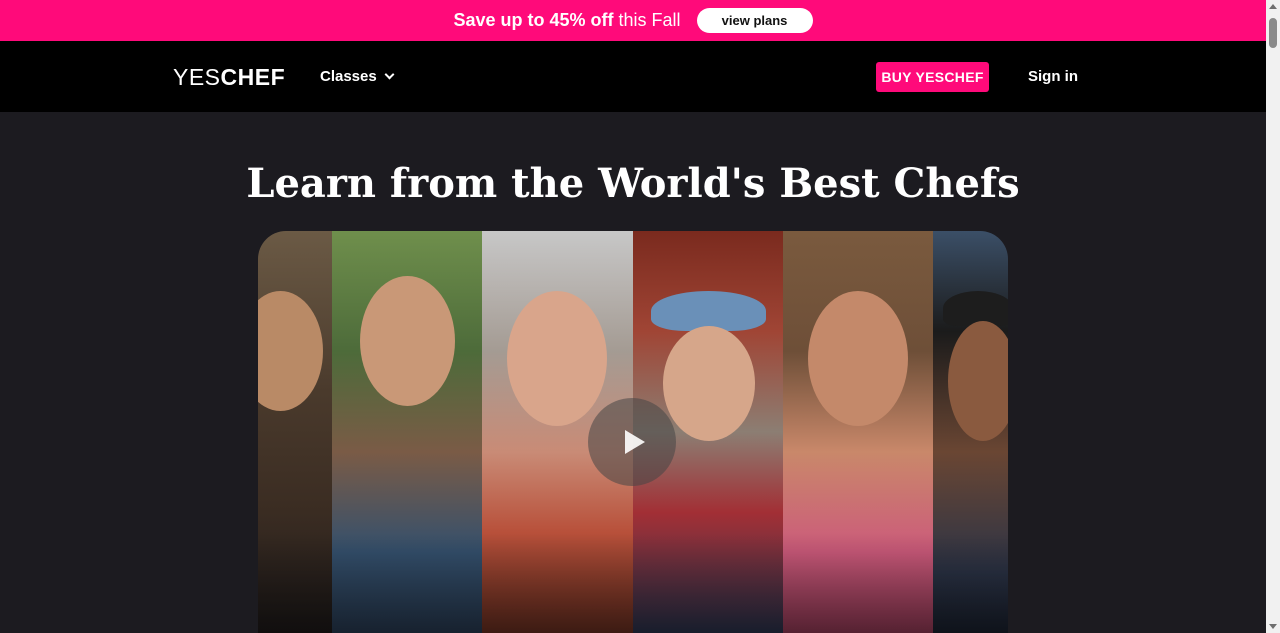 The width and height of the screenshot is (1280, 633). I want to click on scroll-down-arrow-icon, so click(1273, 626).